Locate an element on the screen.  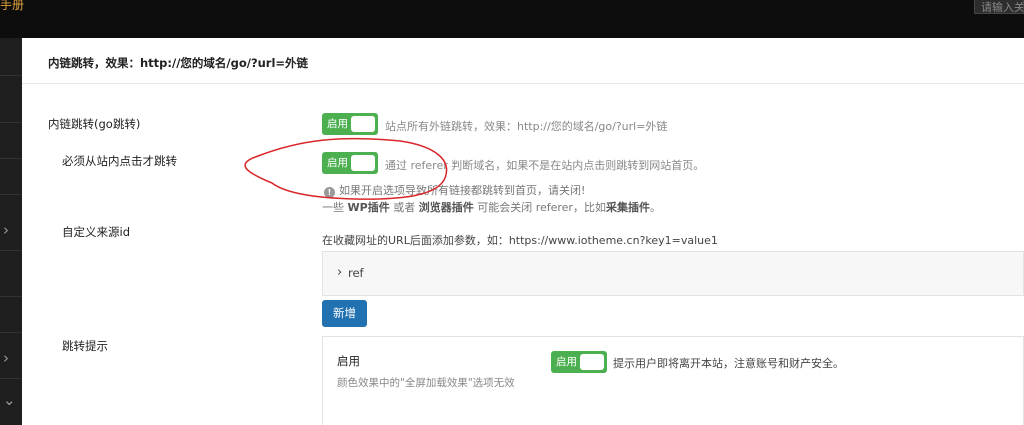
red-circle-annotation is located at coordinates (346, 168).